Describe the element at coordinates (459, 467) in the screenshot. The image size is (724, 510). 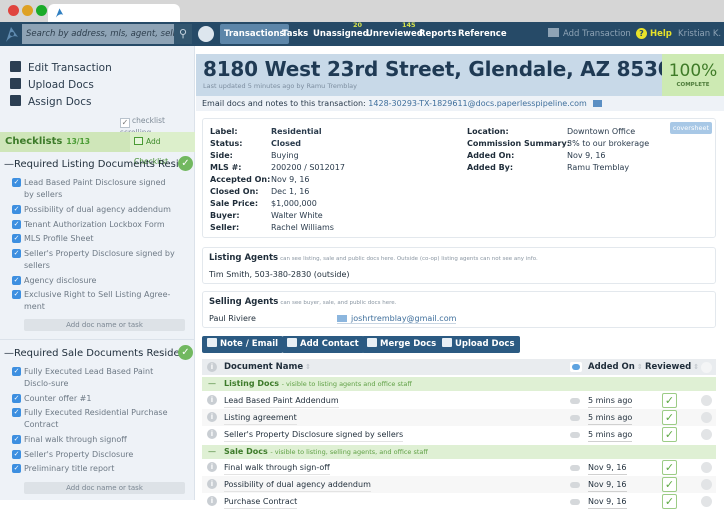
I see `table-row: i Final walk through sign-off Nov 9, 16 ✓` at that location.